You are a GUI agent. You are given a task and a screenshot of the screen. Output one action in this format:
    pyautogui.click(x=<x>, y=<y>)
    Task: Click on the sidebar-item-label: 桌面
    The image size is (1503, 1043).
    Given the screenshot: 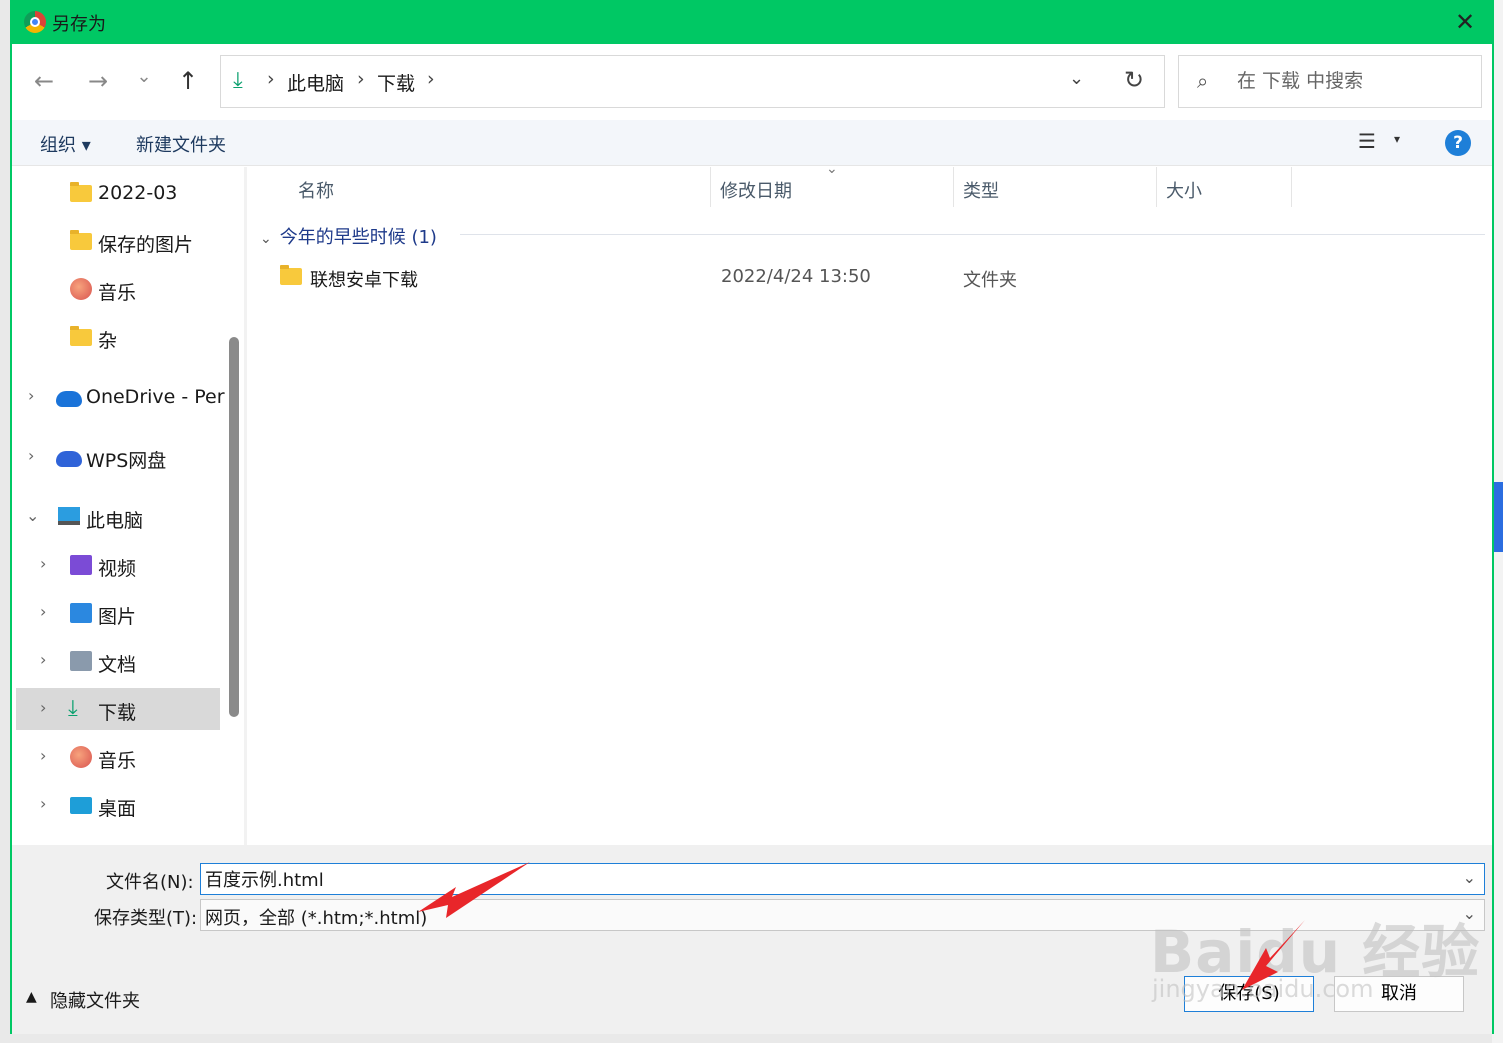 What is the action you would take?
    pyautogui.click(x=117, y=809)
    